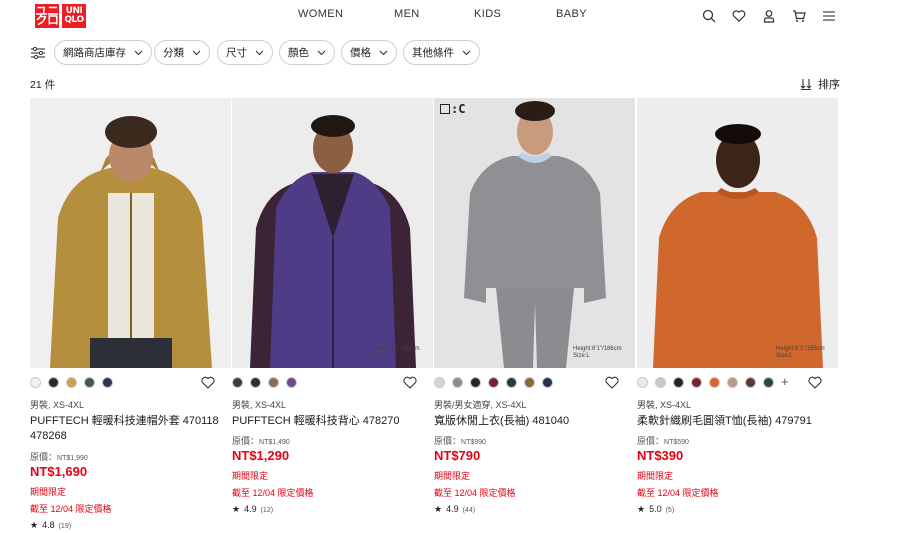 This screenshot has width=900, height=533. Describe the element at coordinates (182, 52) in the screenshot. I see `filter-category: 分類` at that location.